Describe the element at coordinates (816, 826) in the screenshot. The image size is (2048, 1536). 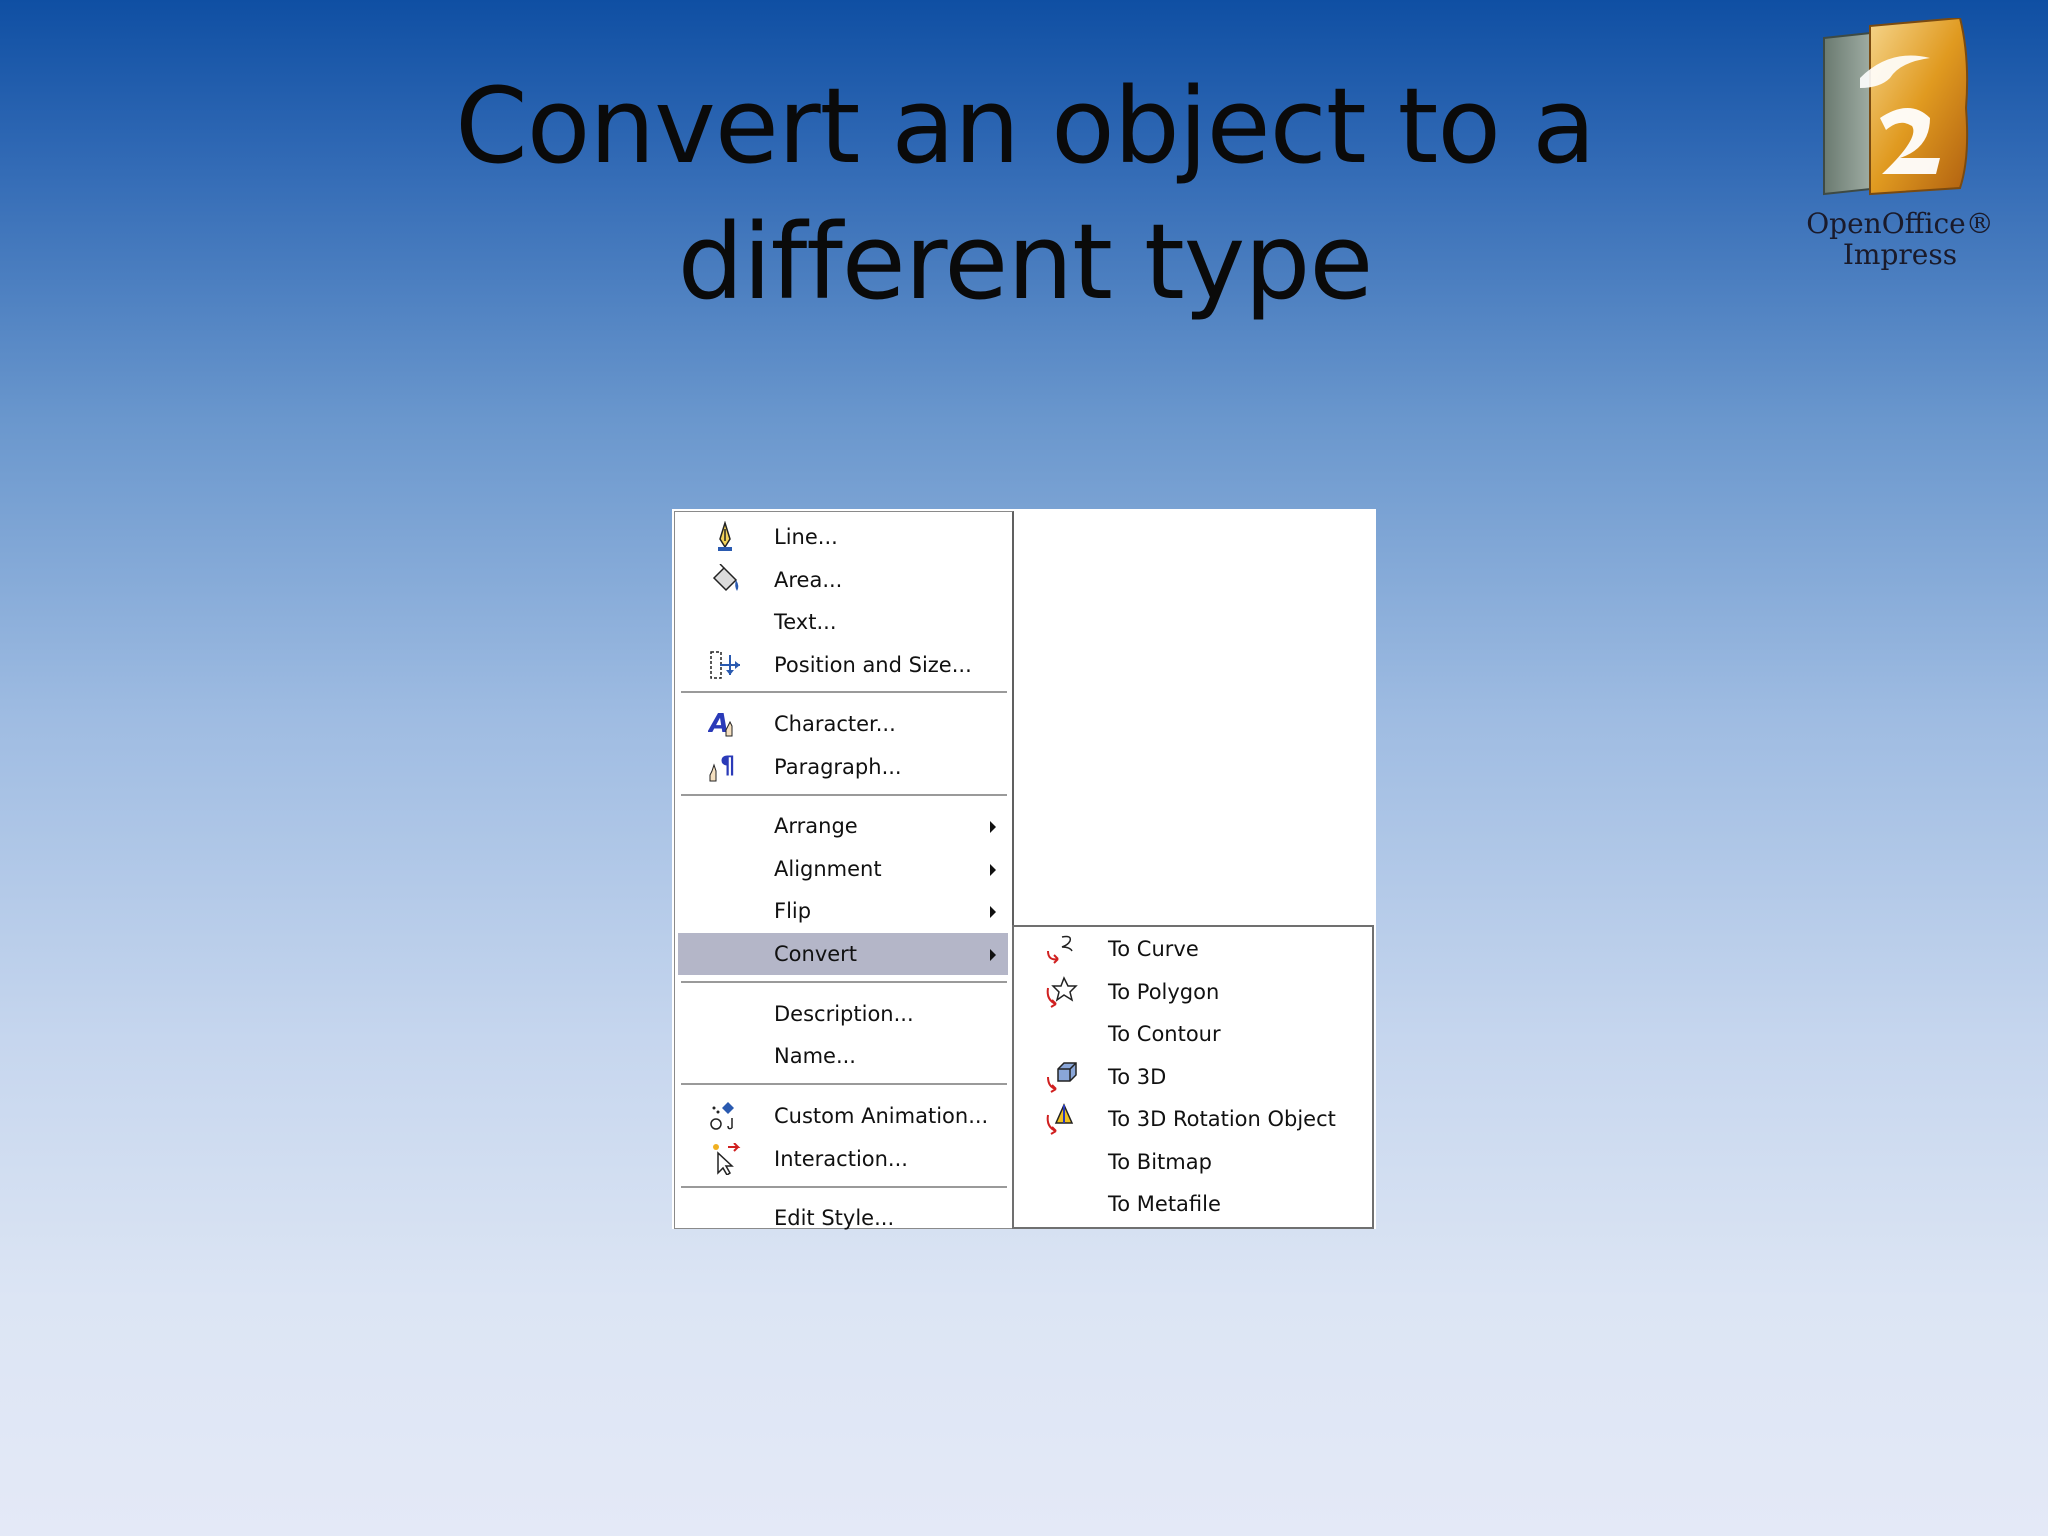
I see `menu-item-label: Arrange` at that location.